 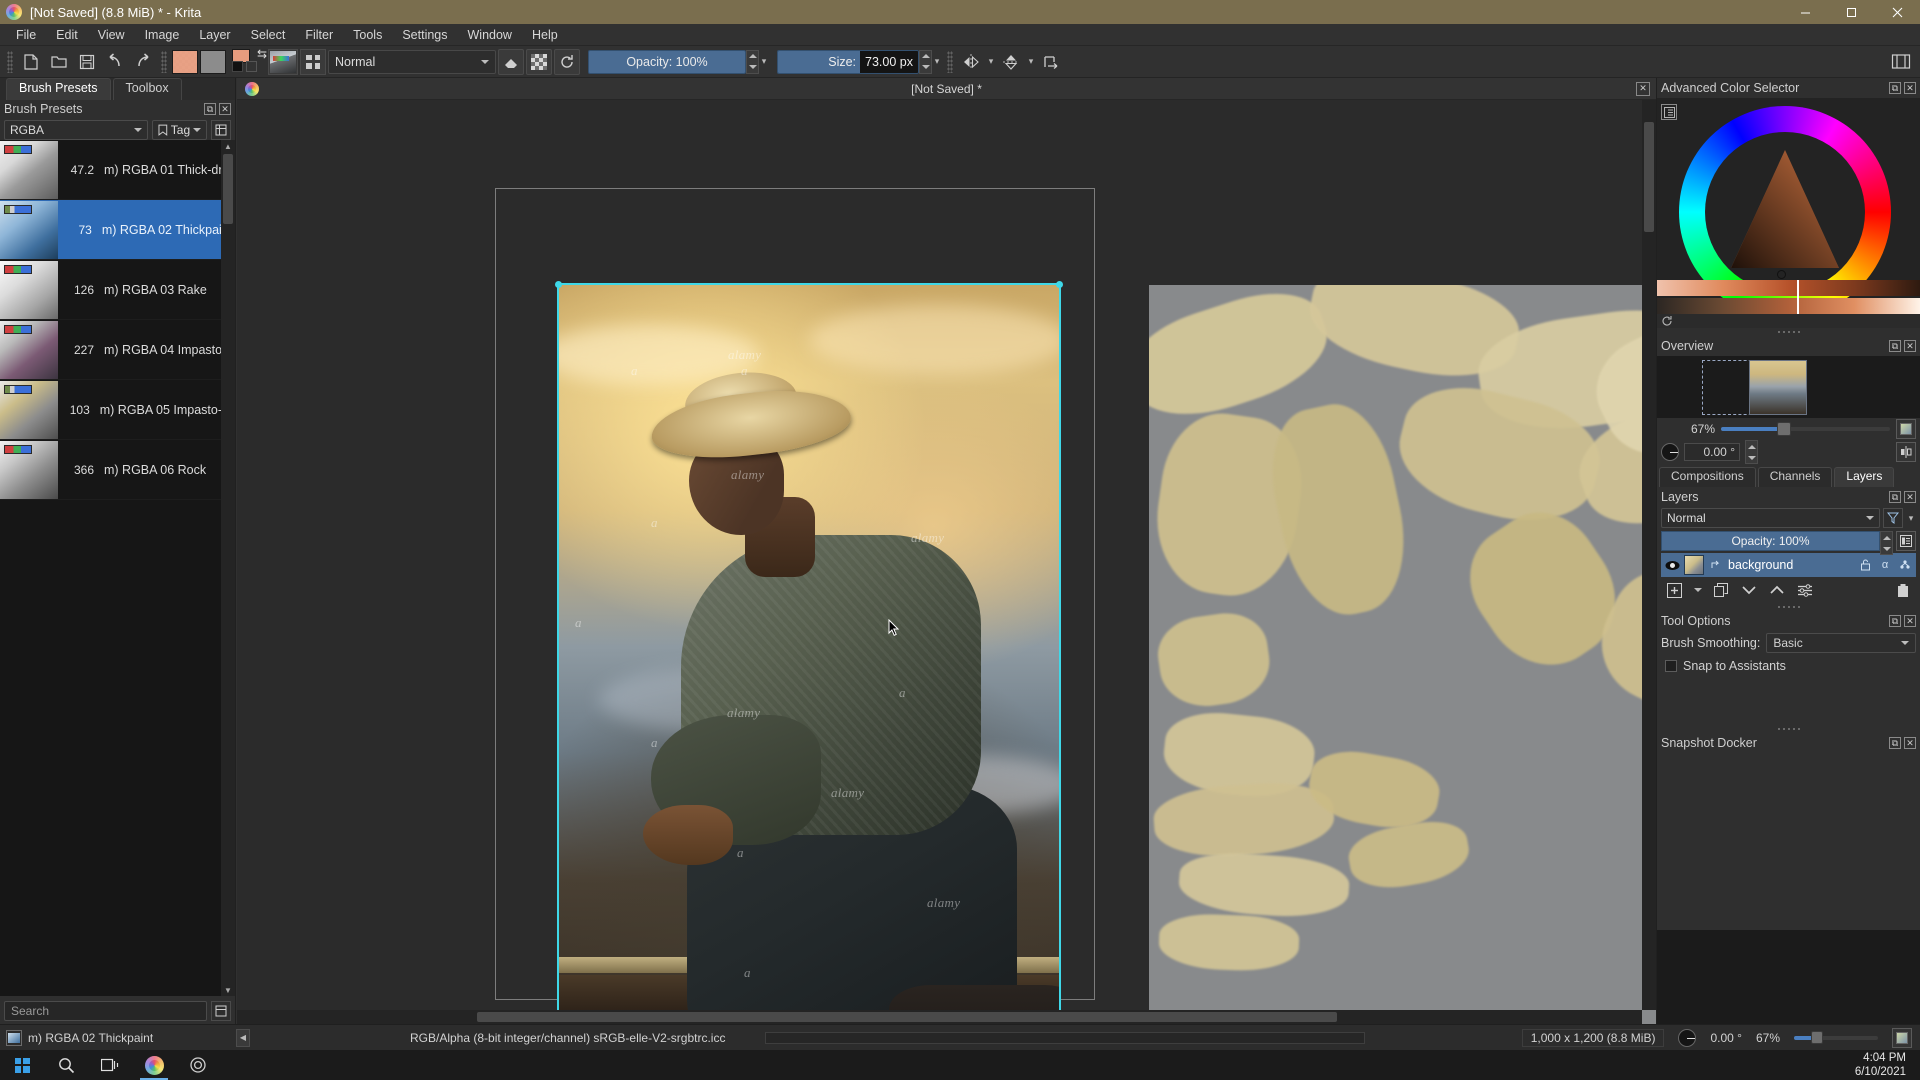 What do you see at coordinates (117, 350) in the screenshot?
I see `list-item: 227 m) RGBA 04 Impasto` at bounding box center [117, 350].